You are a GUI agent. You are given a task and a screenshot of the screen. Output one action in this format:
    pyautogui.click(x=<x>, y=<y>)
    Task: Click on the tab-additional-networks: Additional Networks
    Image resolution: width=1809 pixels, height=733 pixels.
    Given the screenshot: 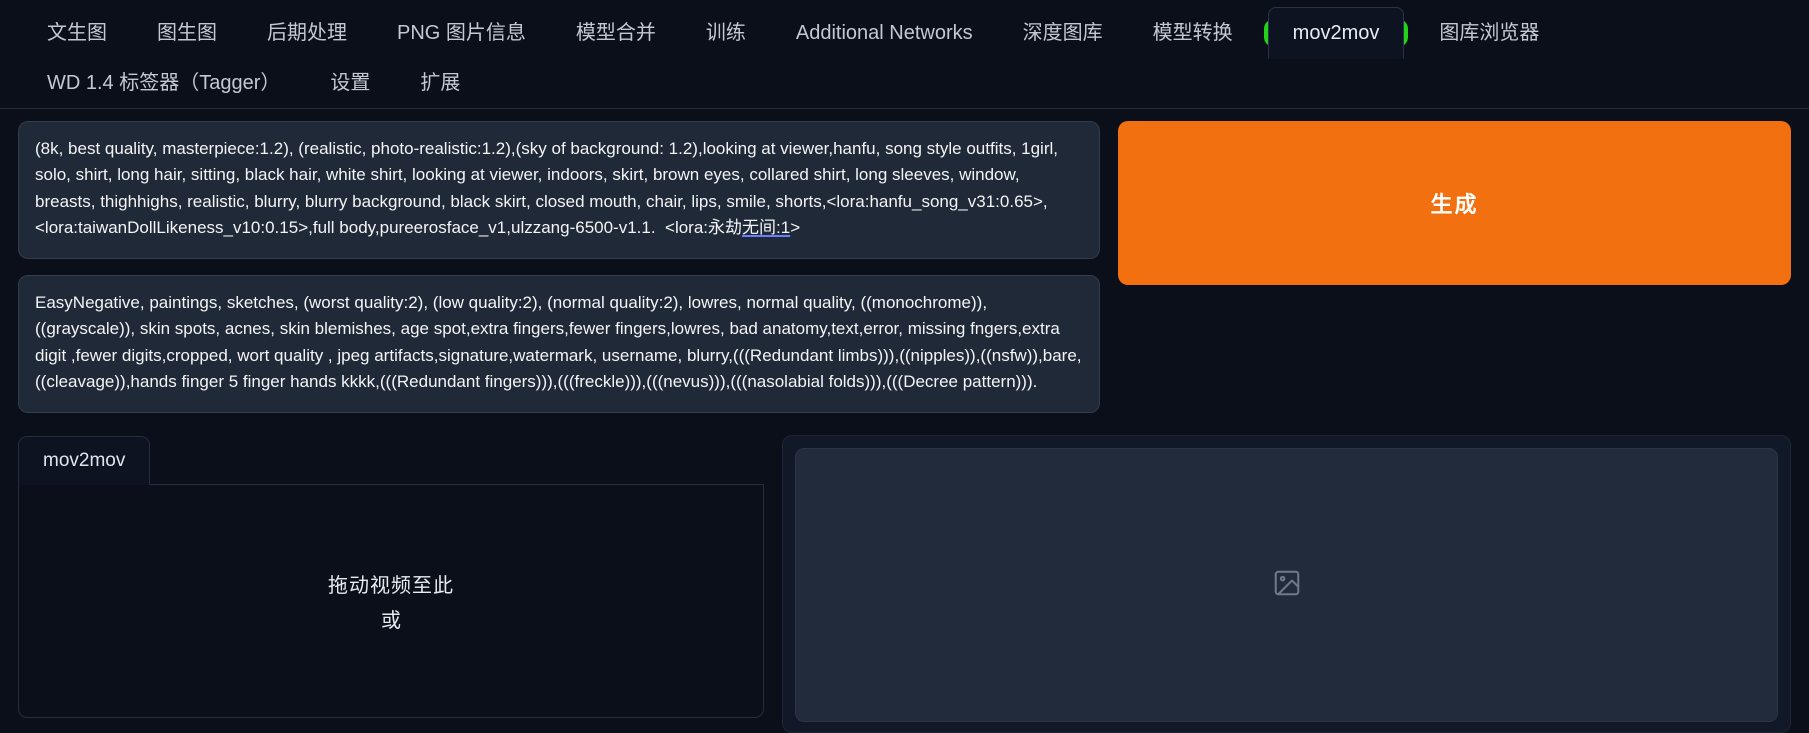 What is the action you would take?
    pyautogui.click(x=884, y=33)
    